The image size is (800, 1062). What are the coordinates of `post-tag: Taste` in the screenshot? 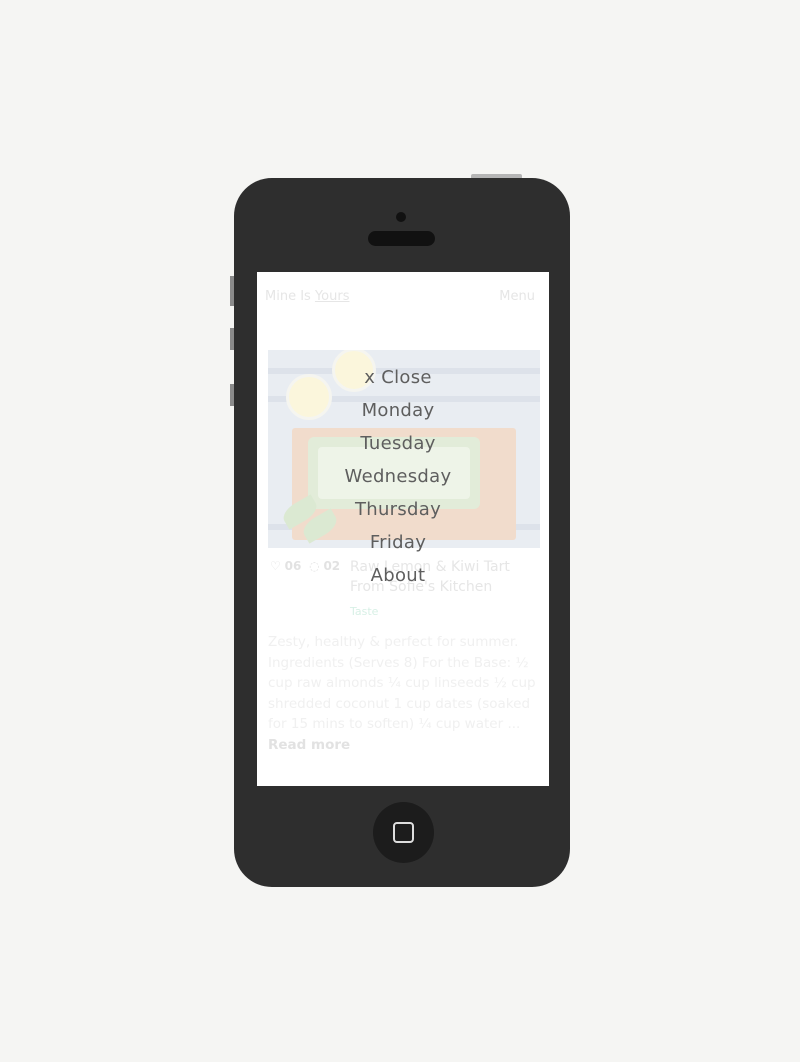 It's located at (364, 611).